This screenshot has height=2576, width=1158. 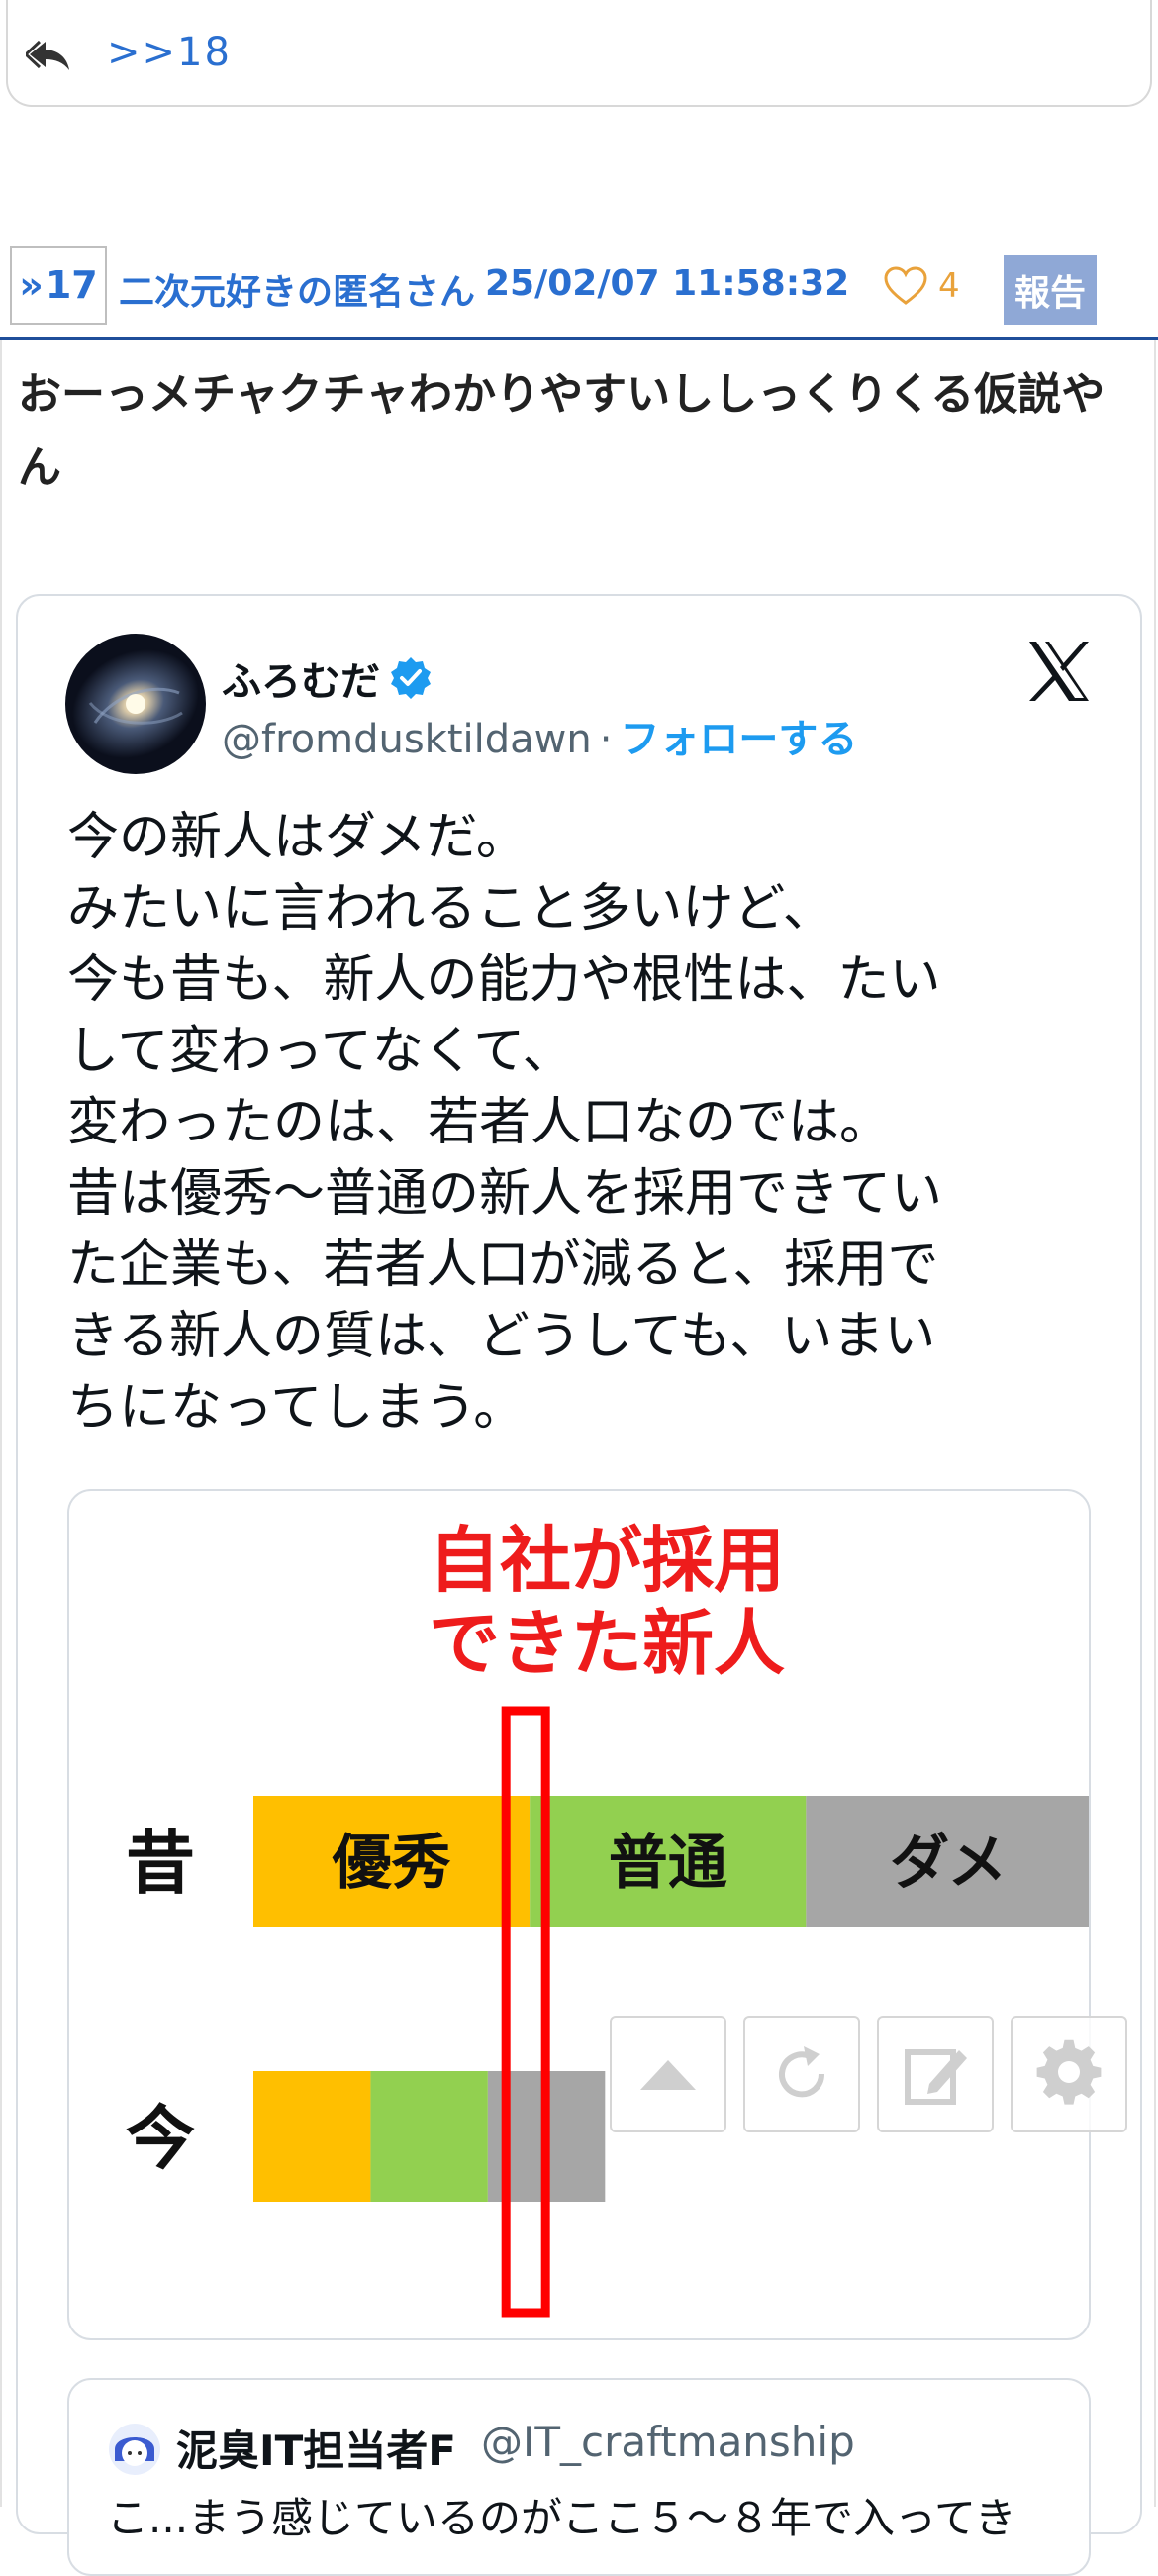 What do you see at coordinates (480, 1122) in the screenshot?
I see `tweet-line: 変わったのは、若者人口なのでは。` at bounding box center [480, 1122].